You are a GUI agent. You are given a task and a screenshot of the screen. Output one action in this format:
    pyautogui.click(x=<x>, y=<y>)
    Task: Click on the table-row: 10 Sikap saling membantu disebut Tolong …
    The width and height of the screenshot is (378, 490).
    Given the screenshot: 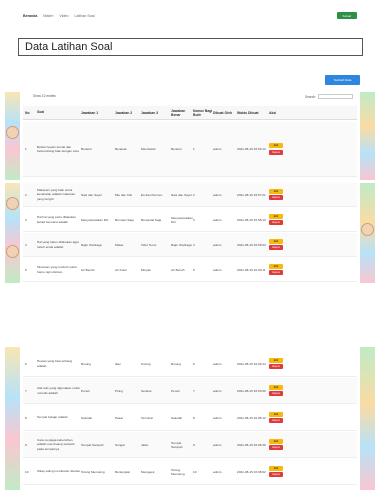 What is the action you would take?
    pyautogui.click(x=190, y=472)
    